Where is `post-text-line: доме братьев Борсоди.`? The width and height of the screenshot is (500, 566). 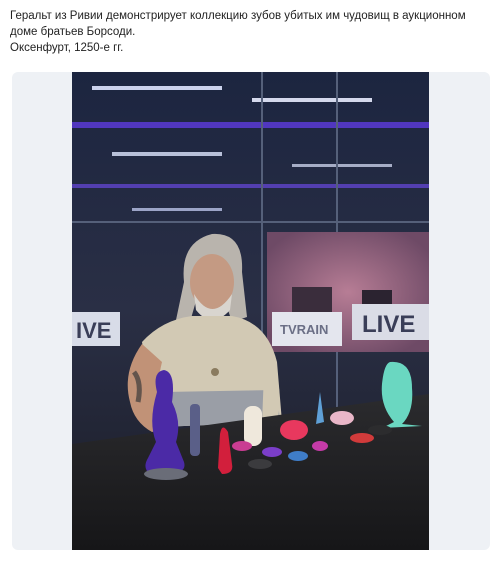
post-text-line: доме братьев Борсоди. is located at coordinates (73, 32).